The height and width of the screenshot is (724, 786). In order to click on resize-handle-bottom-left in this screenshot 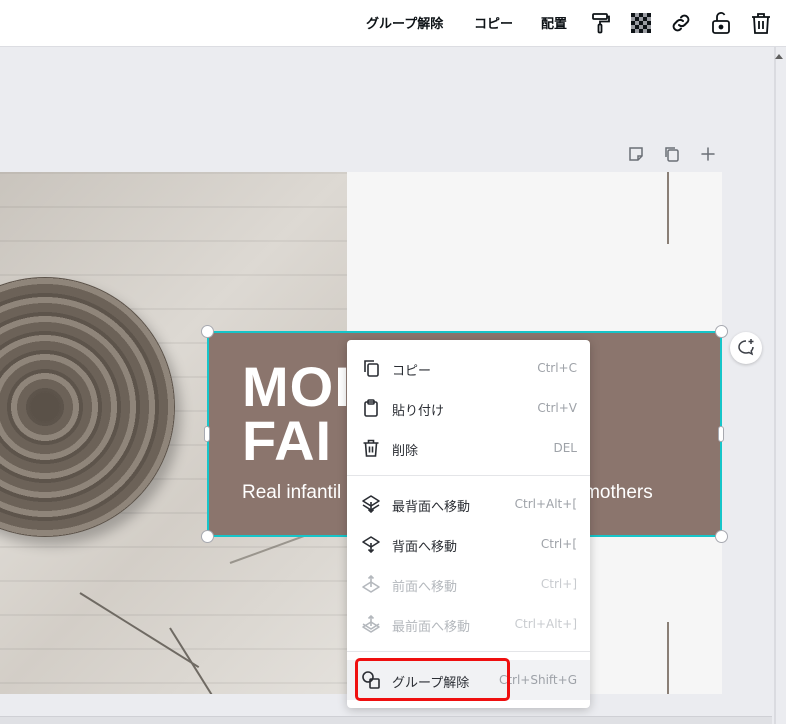, I will do `click(207, 536)`.